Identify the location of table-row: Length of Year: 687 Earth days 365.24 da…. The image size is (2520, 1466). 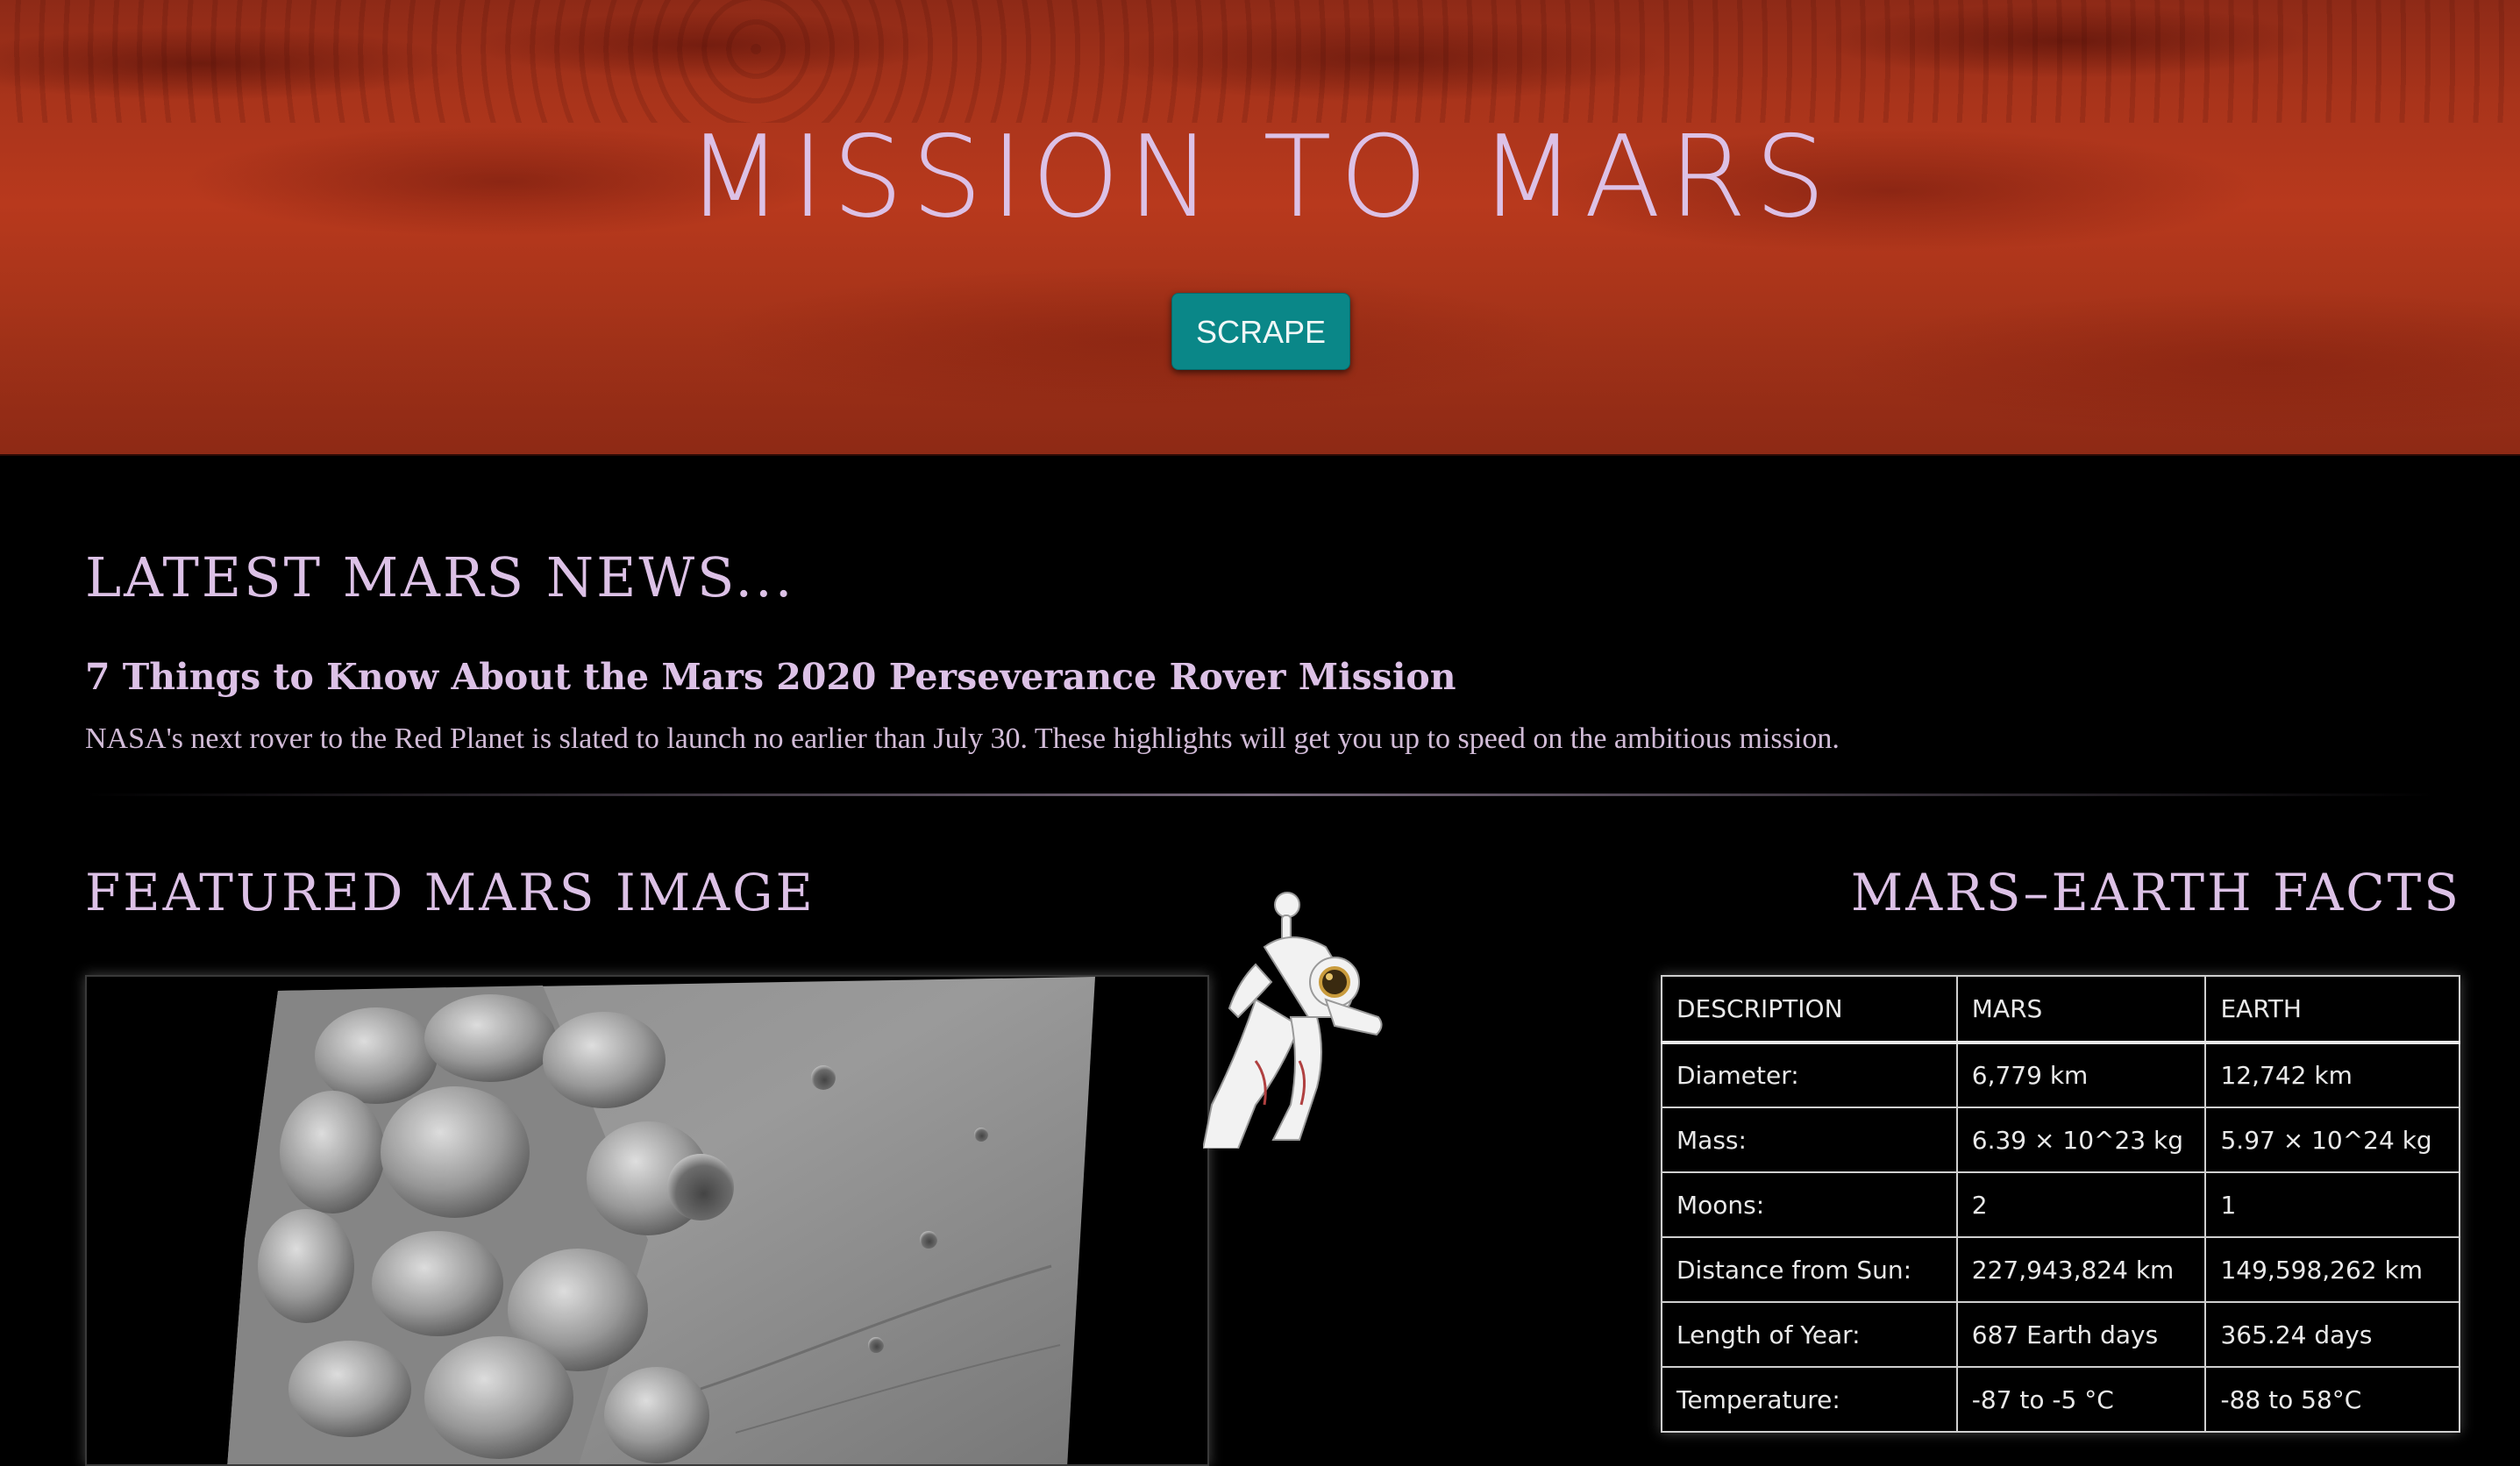
(2060, 1334).